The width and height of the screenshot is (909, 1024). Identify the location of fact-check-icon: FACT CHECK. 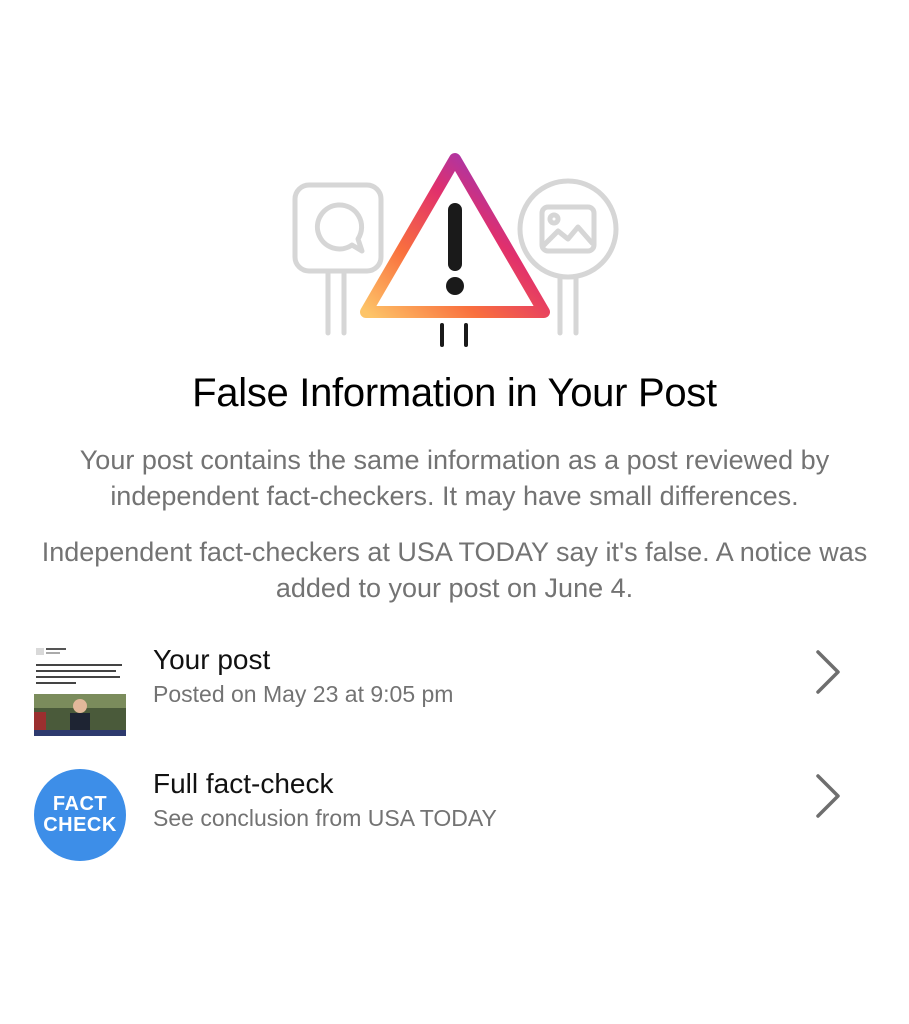
(80, 815).